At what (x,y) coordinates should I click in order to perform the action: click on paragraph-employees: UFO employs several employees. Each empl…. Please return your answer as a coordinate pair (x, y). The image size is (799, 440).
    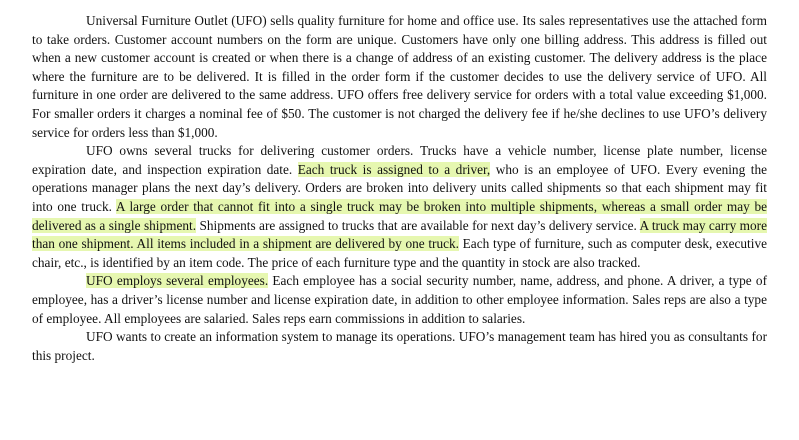
    Looking at the image, I should click on (399, 300).